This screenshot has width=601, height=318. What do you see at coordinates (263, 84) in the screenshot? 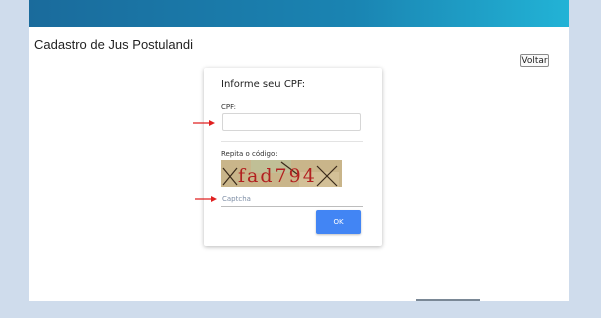
I see `form-heading: Informe seu CPF:` at bounding box center [263, 84].